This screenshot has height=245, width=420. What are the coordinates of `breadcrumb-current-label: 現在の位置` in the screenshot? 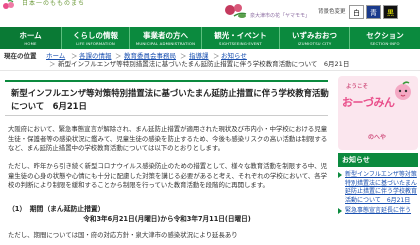 It's located at (20, 56).